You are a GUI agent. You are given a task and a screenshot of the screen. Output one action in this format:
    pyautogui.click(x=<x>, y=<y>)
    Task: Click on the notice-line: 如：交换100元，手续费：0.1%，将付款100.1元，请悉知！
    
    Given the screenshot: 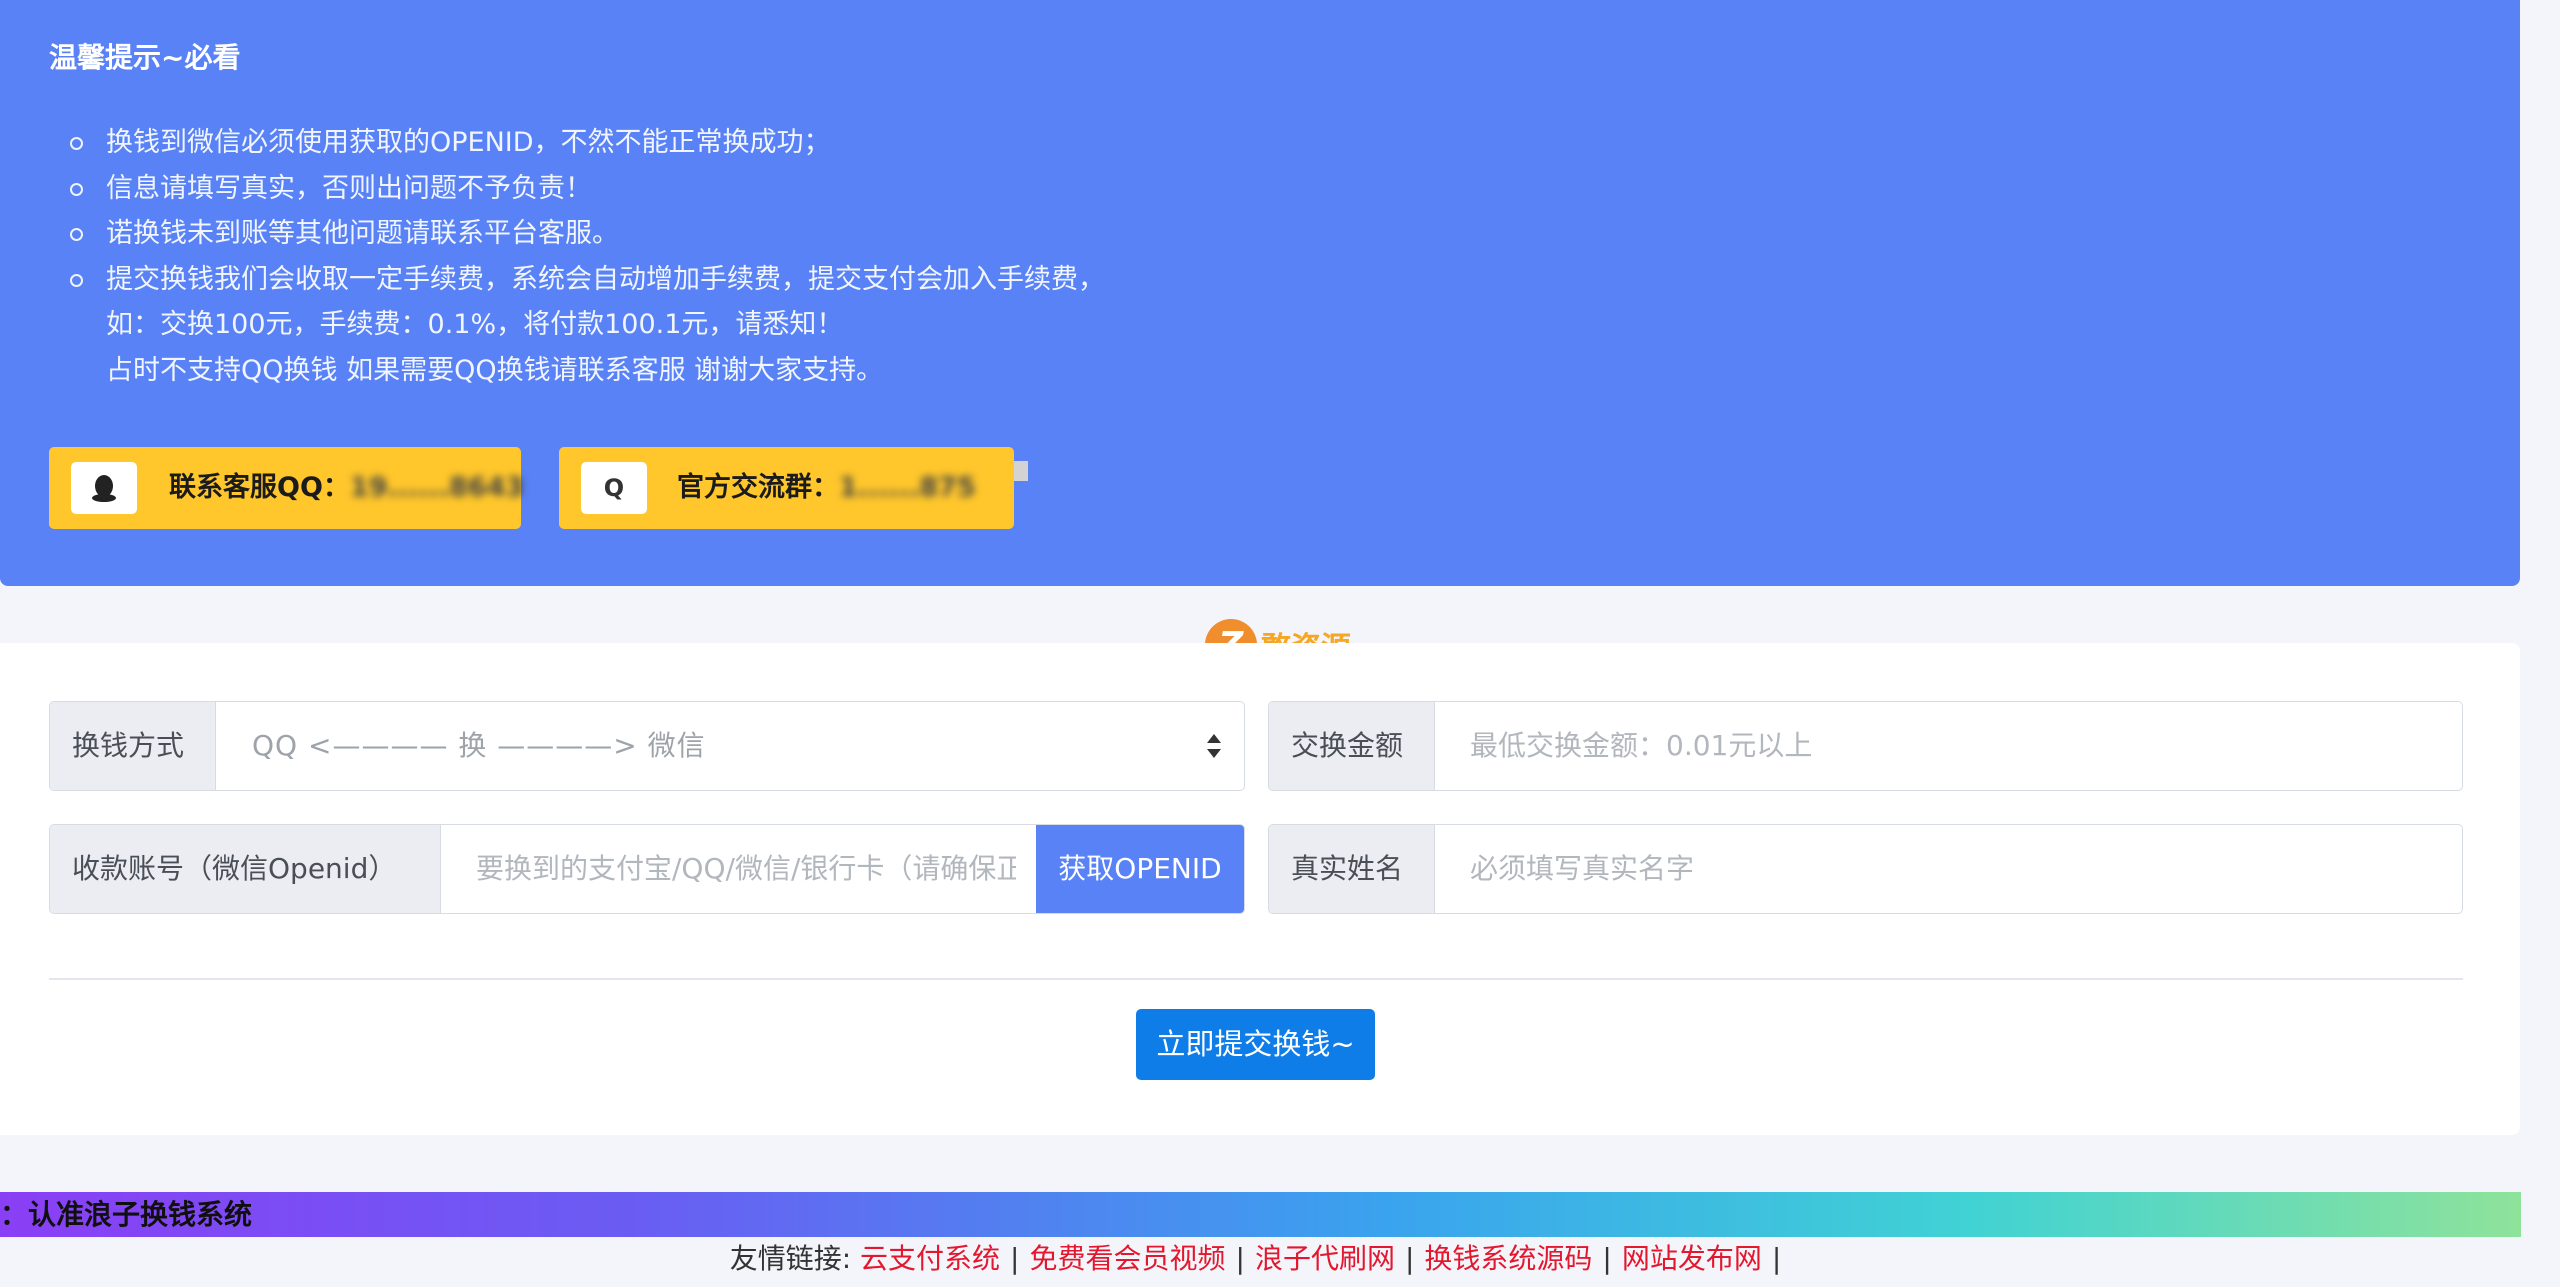 What is the action you would take?
    pyautogui.click(x=475, y=325)
    